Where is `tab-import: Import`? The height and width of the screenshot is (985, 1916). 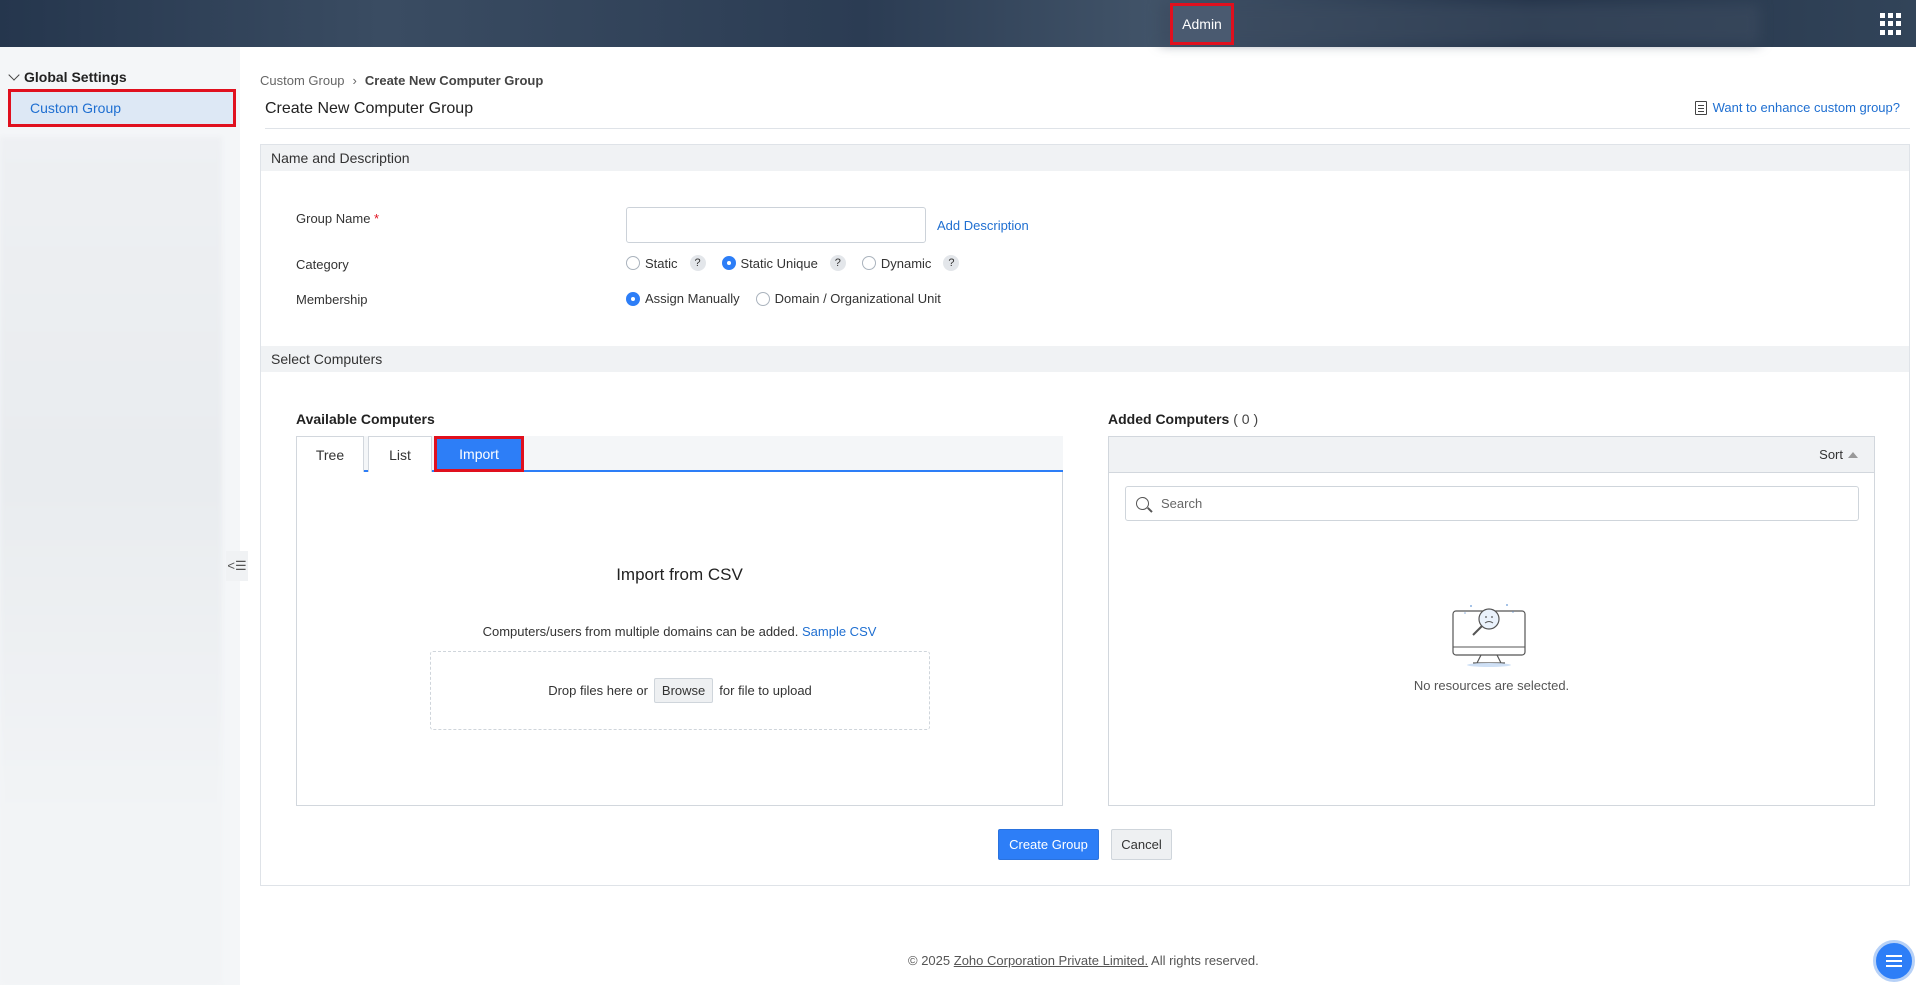
tab-import: Import is located at coordinates (479, 454).